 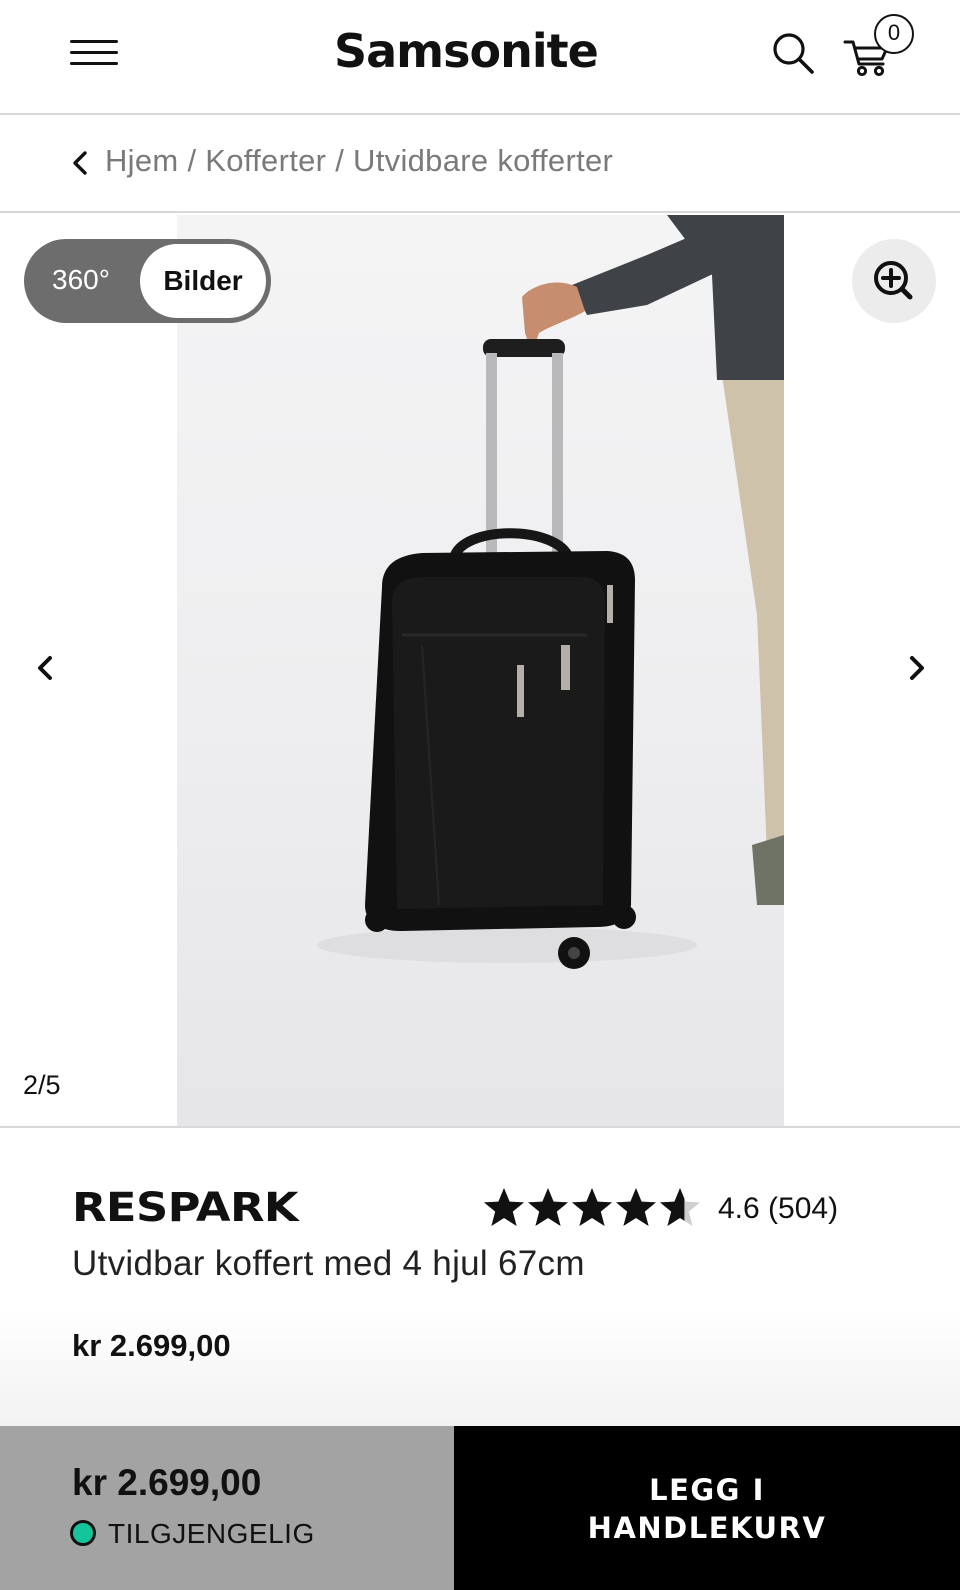 What do you see at coordinates (83, 1533) in the screenshot?
I see `availability-dot-icon` at bounding box center [83, 1533].